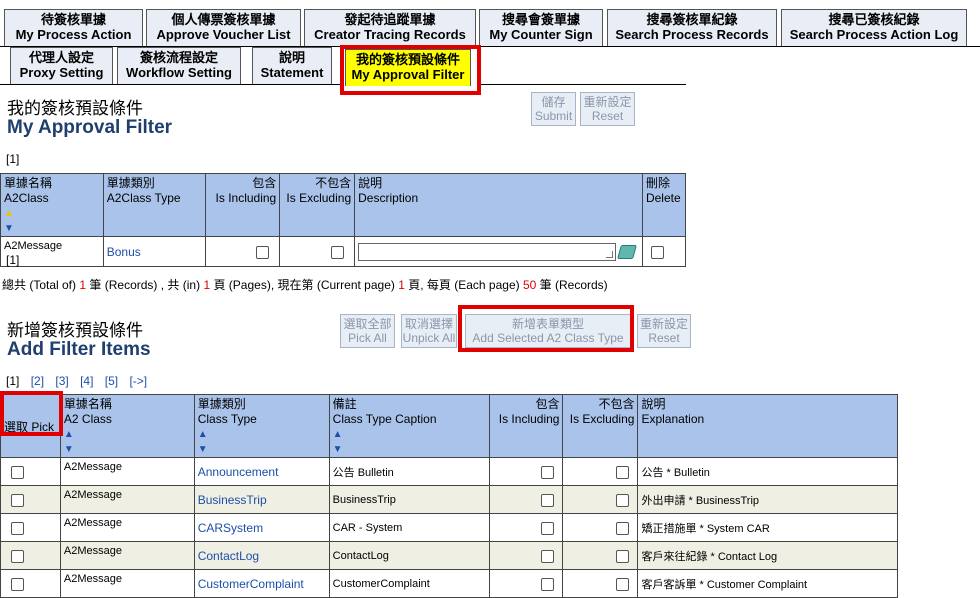 This screenshot has width=980, height=598. I want to click on col-label-en: Is Including, so click(529, 419).